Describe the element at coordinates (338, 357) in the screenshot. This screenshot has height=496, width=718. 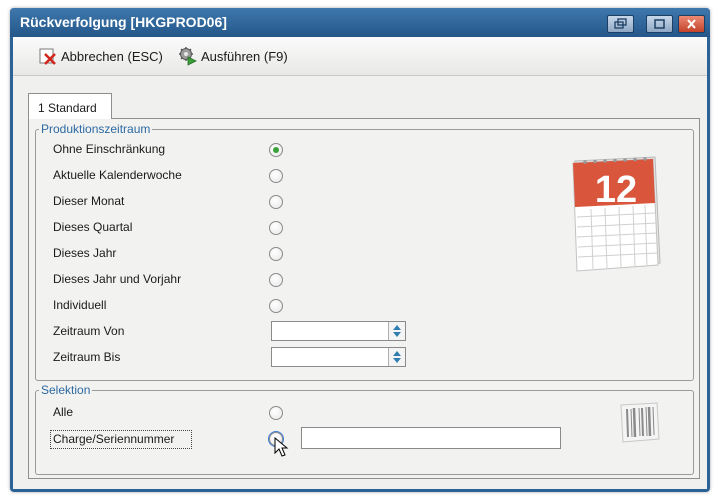
I see `zeitraum-bis-field` at that location.